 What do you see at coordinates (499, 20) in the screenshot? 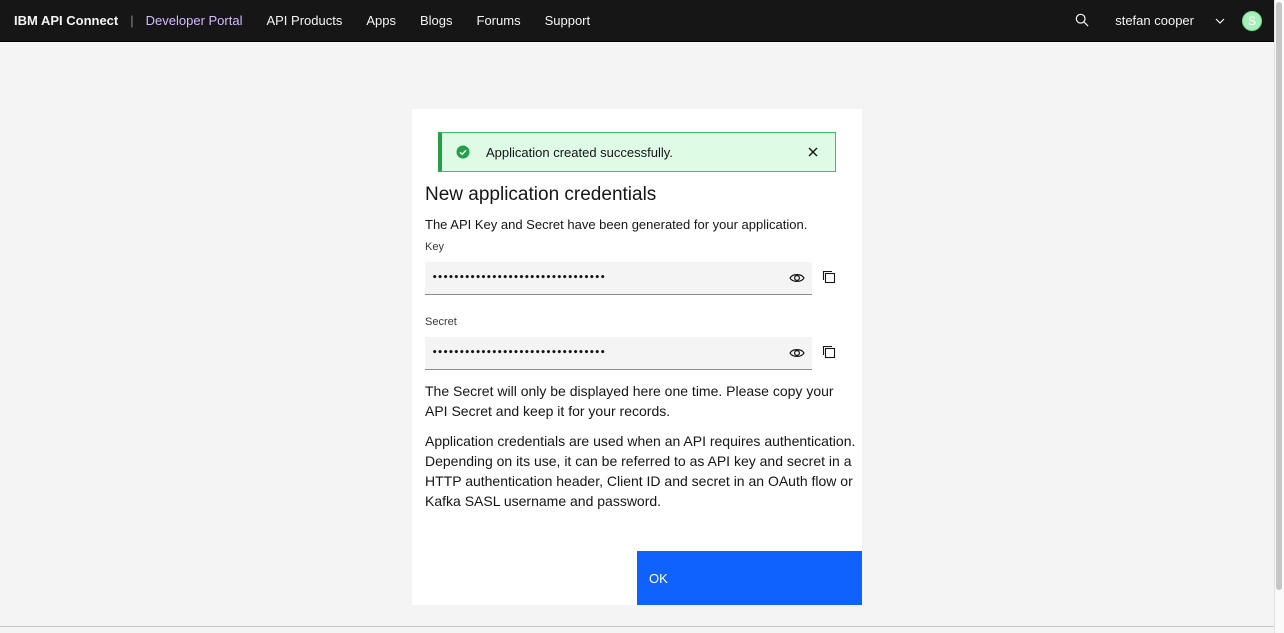
I see `nav-item-forums: Forums` at bounding box center [499, 20].